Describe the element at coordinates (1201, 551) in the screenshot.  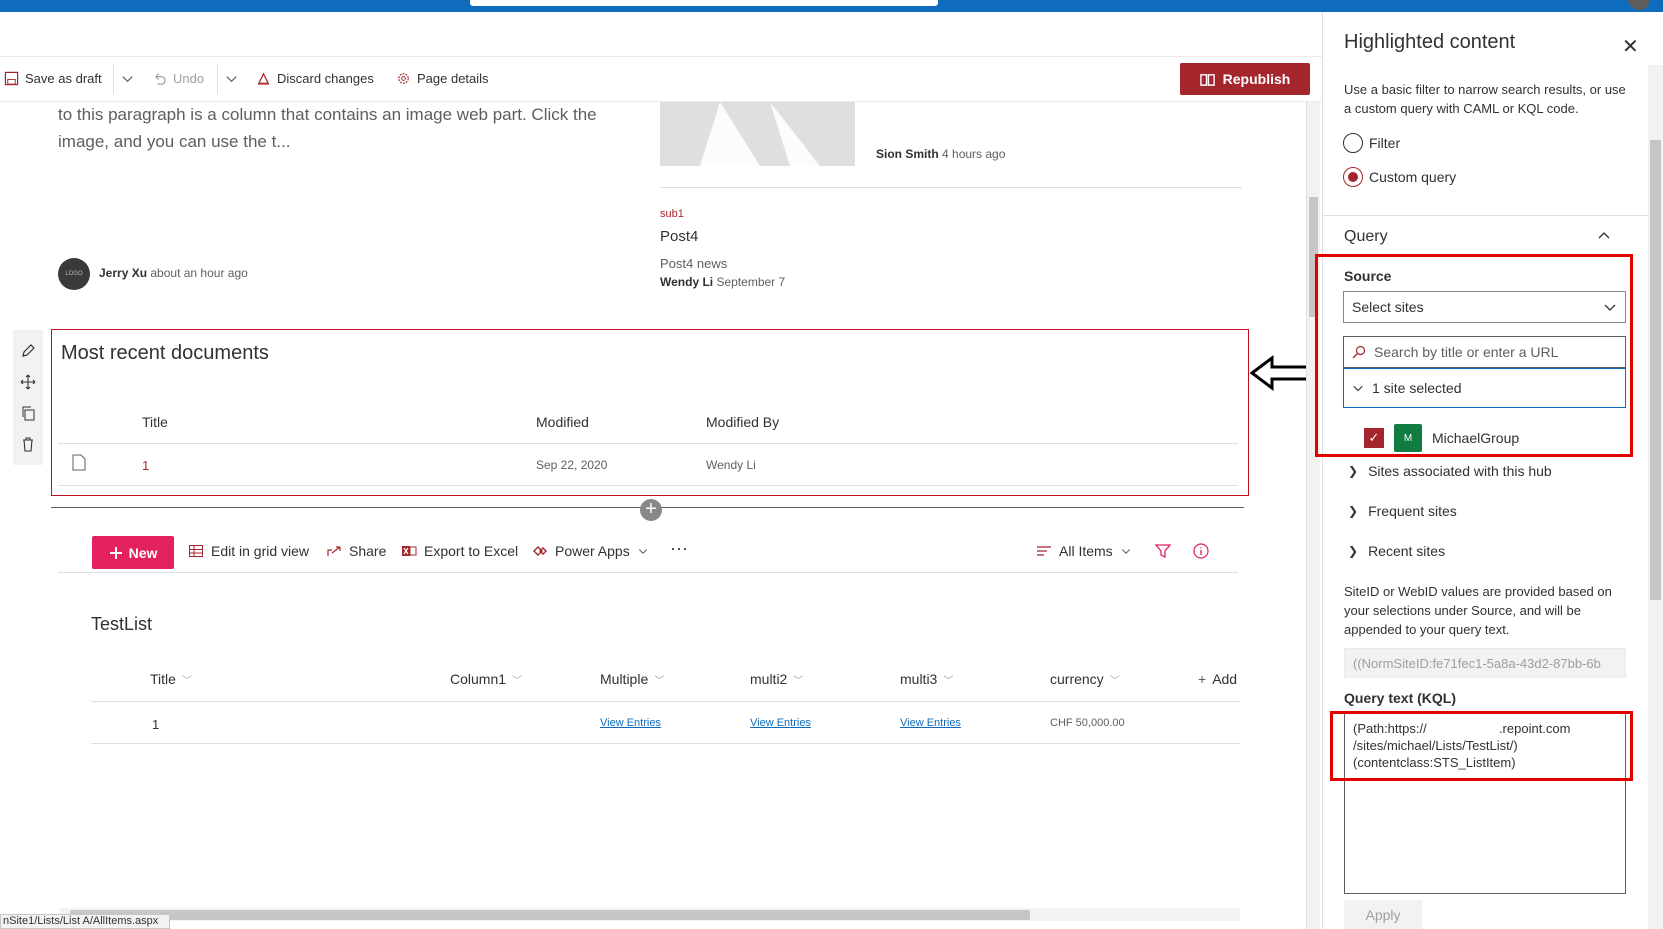
I see `info-icon` at that location.